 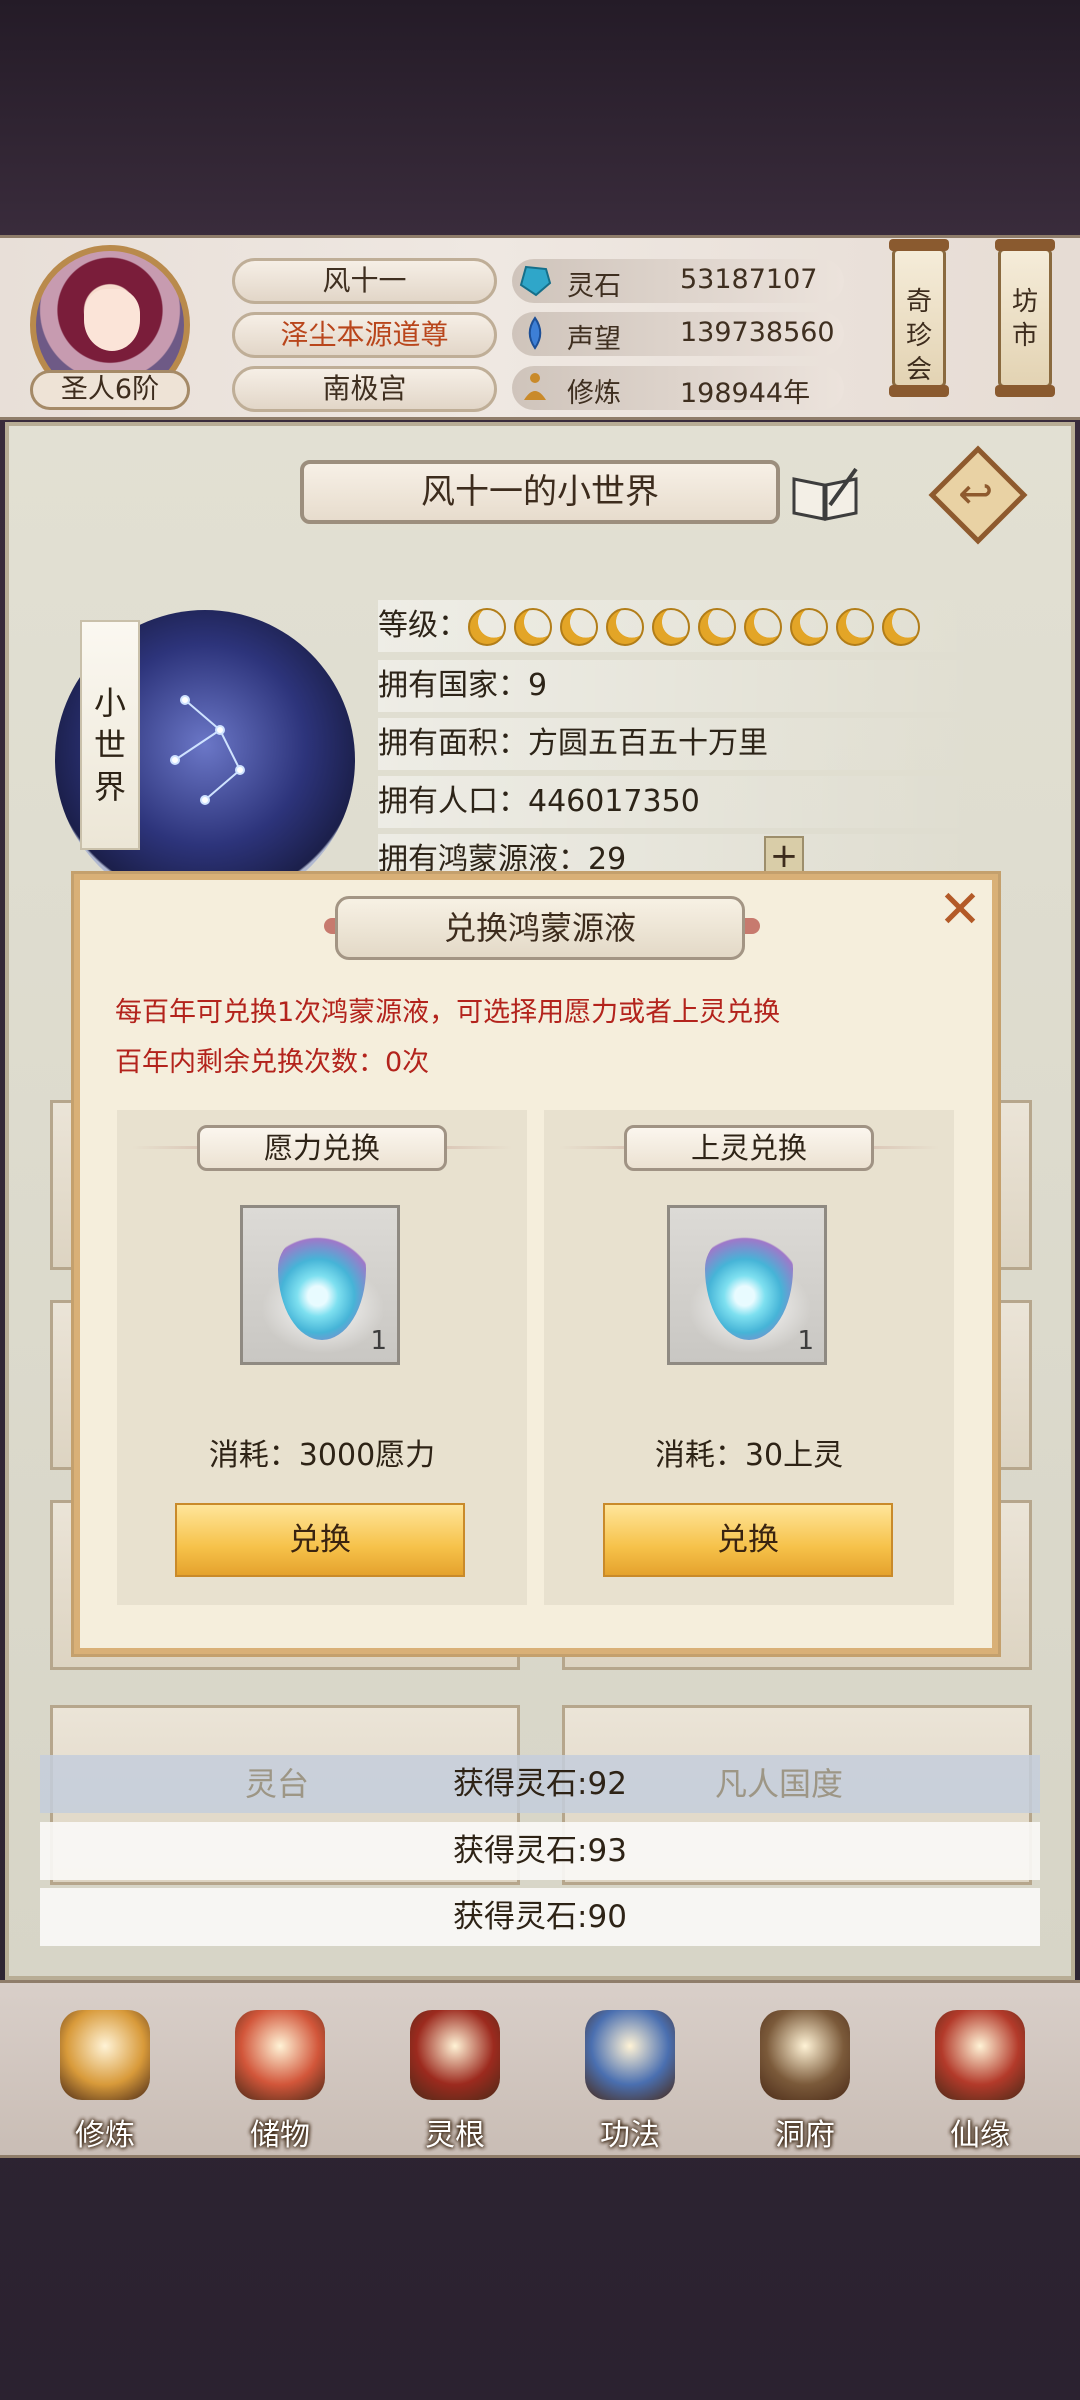 What do you see at coordinates (594, 286) in the screenshot?
I see `resource-label: 灵石` at bounding box center [594, 286].